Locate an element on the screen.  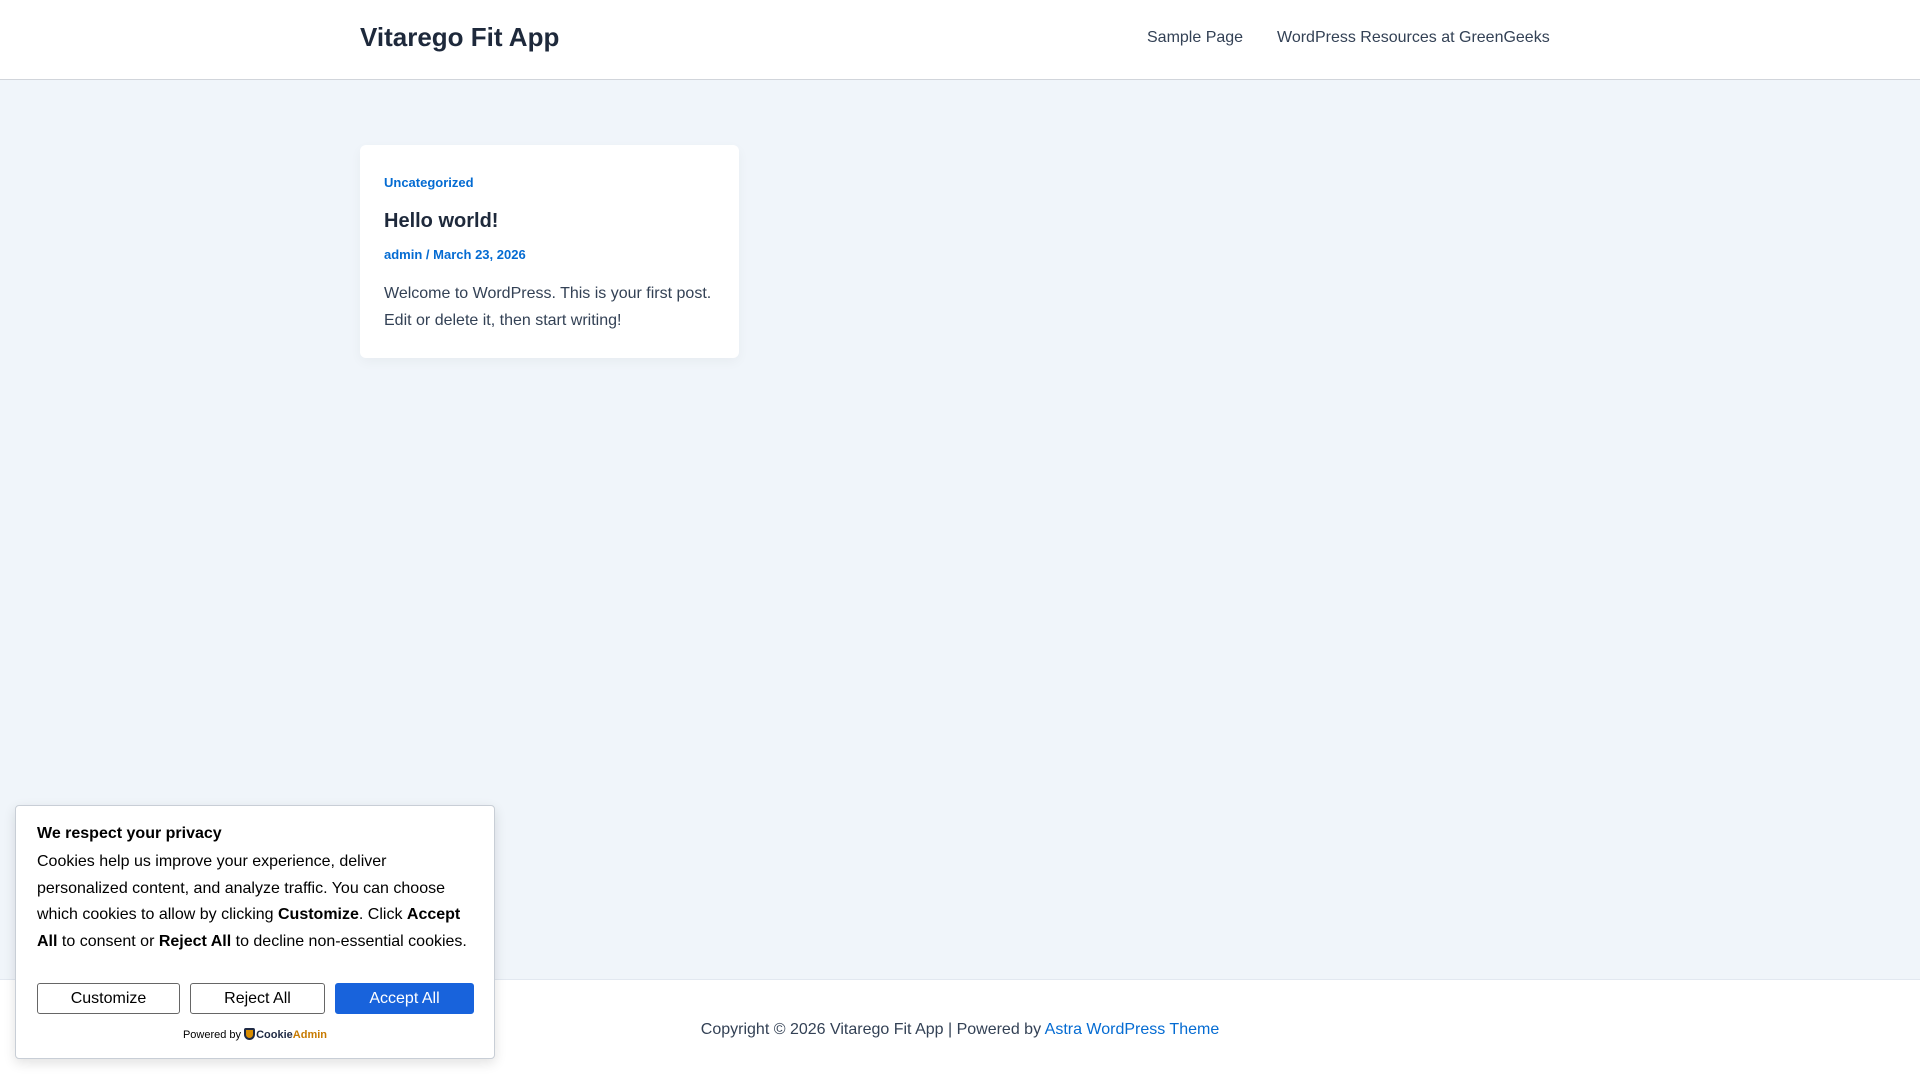
cookieadmin-logo: CookieAdmin is located at coordinates (285, 1034).